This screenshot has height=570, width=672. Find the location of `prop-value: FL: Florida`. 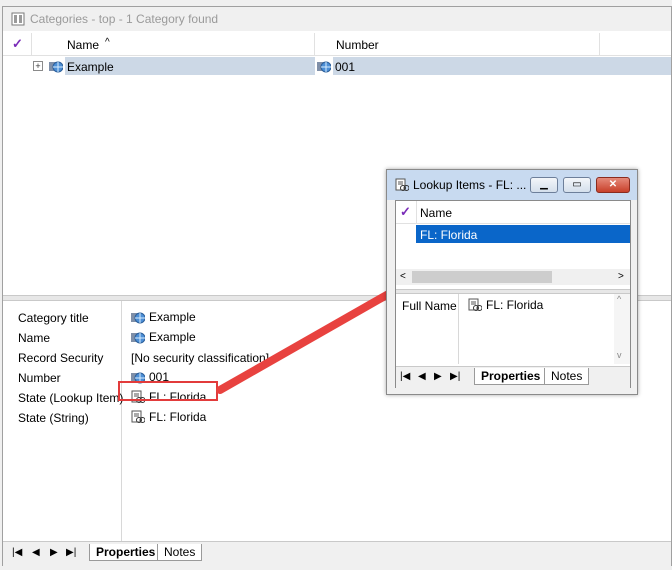

prop-value: FL: Florida is located at coordinates (505, 305).